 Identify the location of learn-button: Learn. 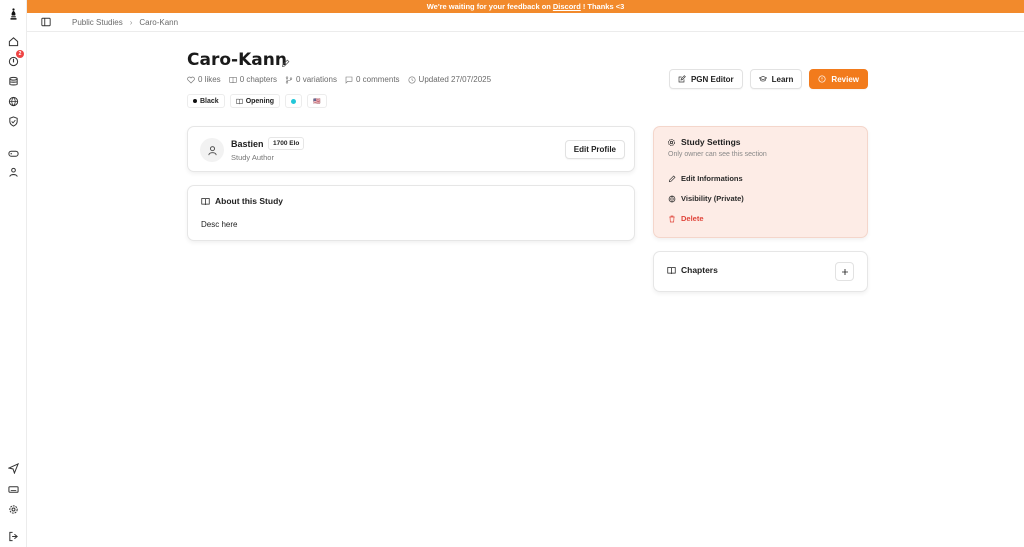
(776, 79).